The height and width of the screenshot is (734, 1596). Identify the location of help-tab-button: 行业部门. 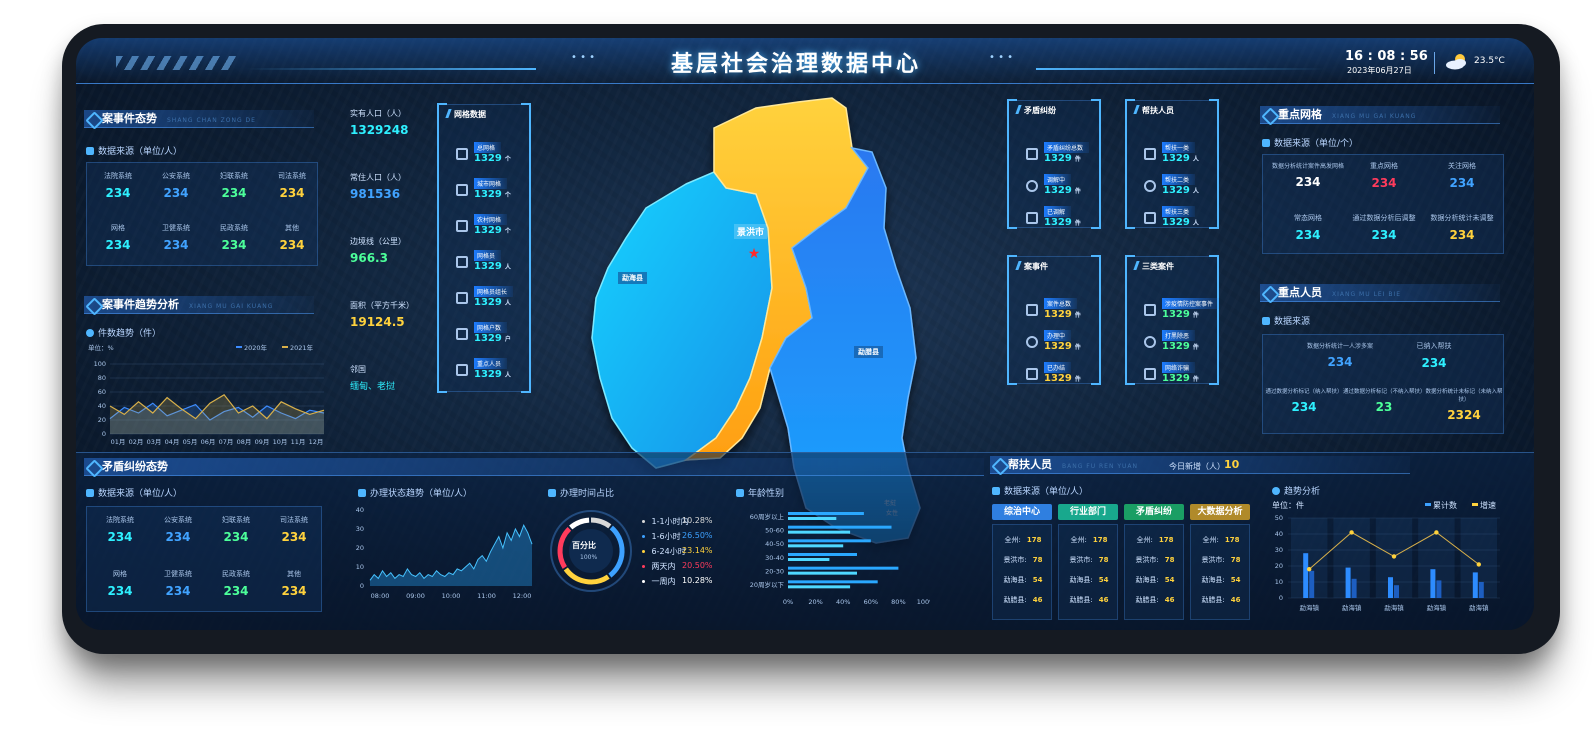
(1088, 512).